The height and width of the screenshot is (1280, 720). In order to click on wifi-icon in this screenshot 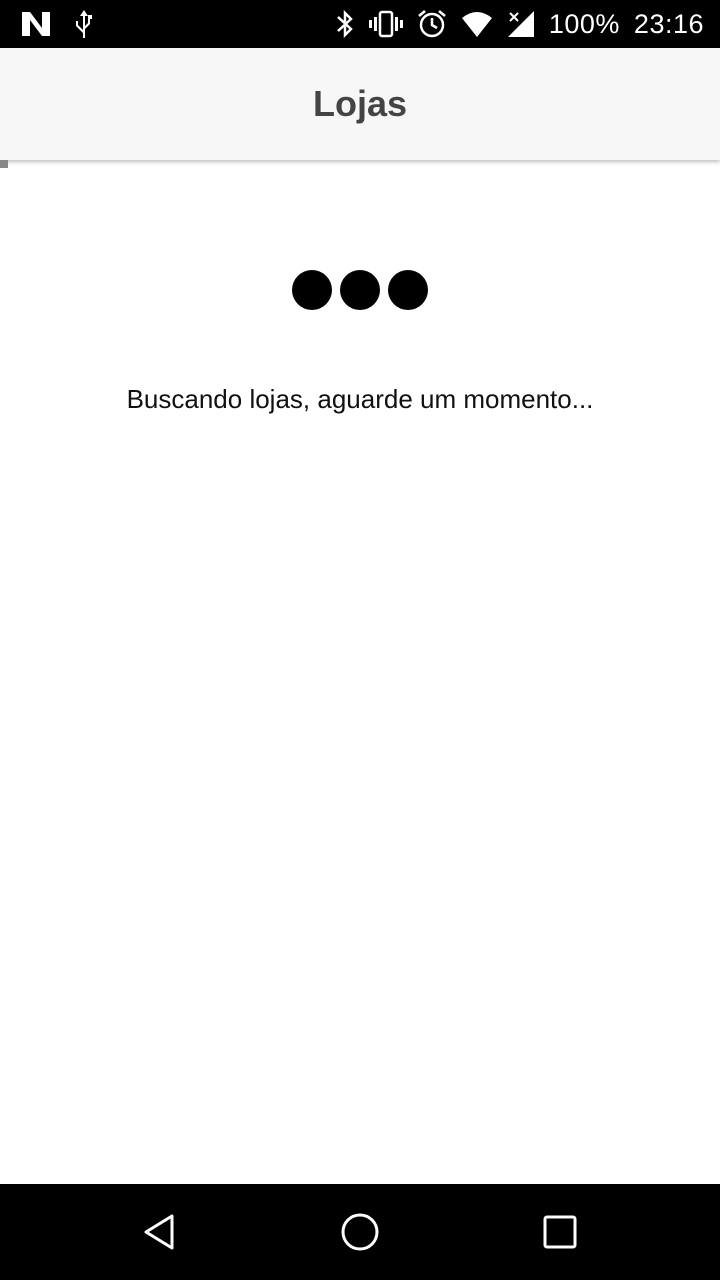, I will do `click(477, 24)`.